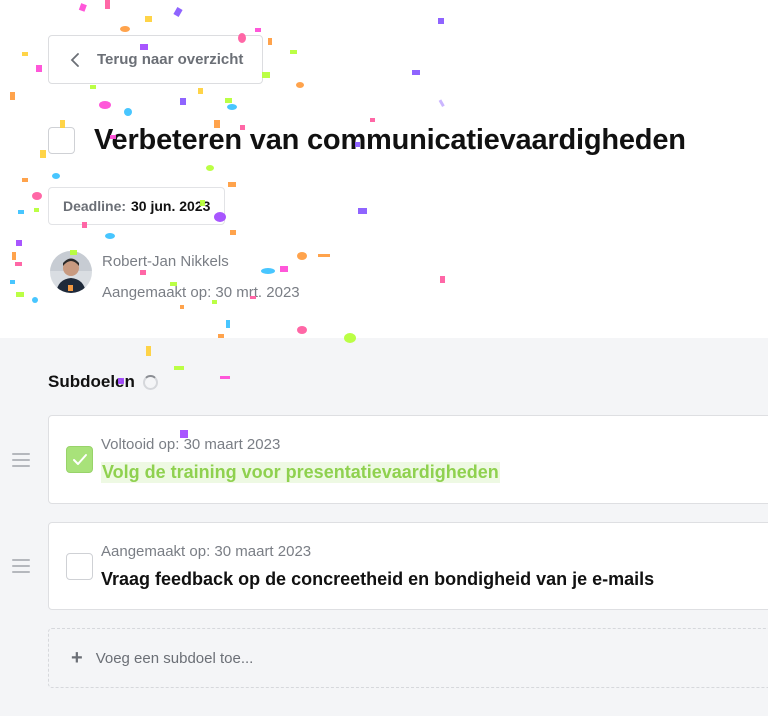 This screenshot has width=768, height=716. What do you see at coordinates (150, 382) in the screenshot?
I see `loading-spinner-icon` at bounding box center [150, 382].